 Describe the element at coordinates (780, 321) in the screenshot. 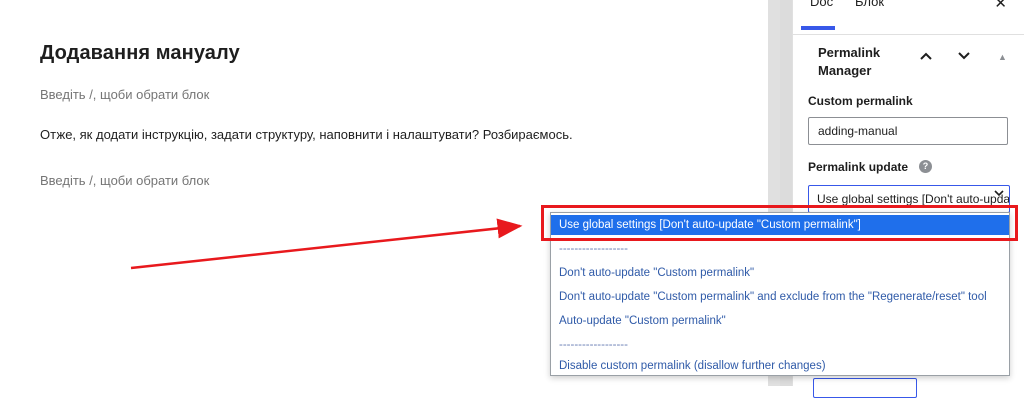

I see `option-auto-update: Auto-update "Custom permalink"` at that location.